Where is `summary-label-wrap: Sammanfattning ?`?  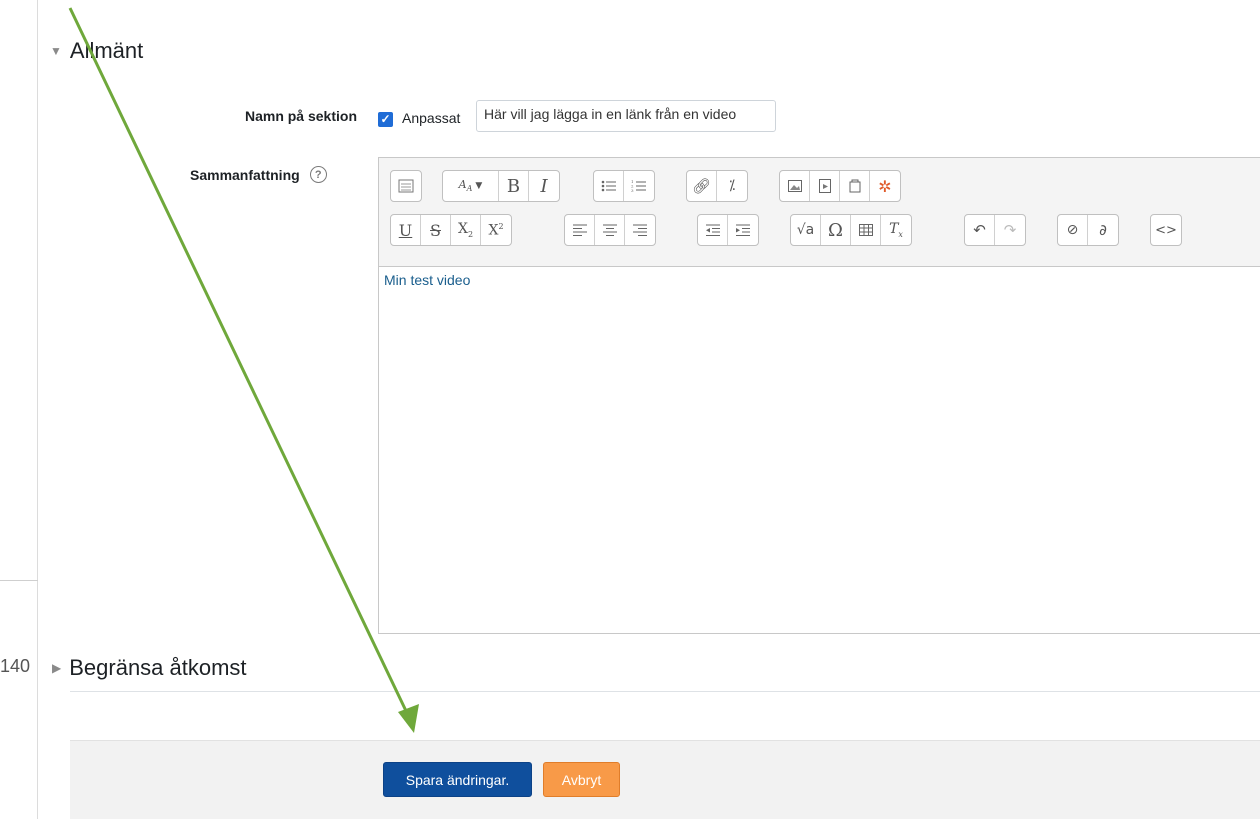
summary-label-wrap: Sammanfattning ? is located at coordinates (258, 174).